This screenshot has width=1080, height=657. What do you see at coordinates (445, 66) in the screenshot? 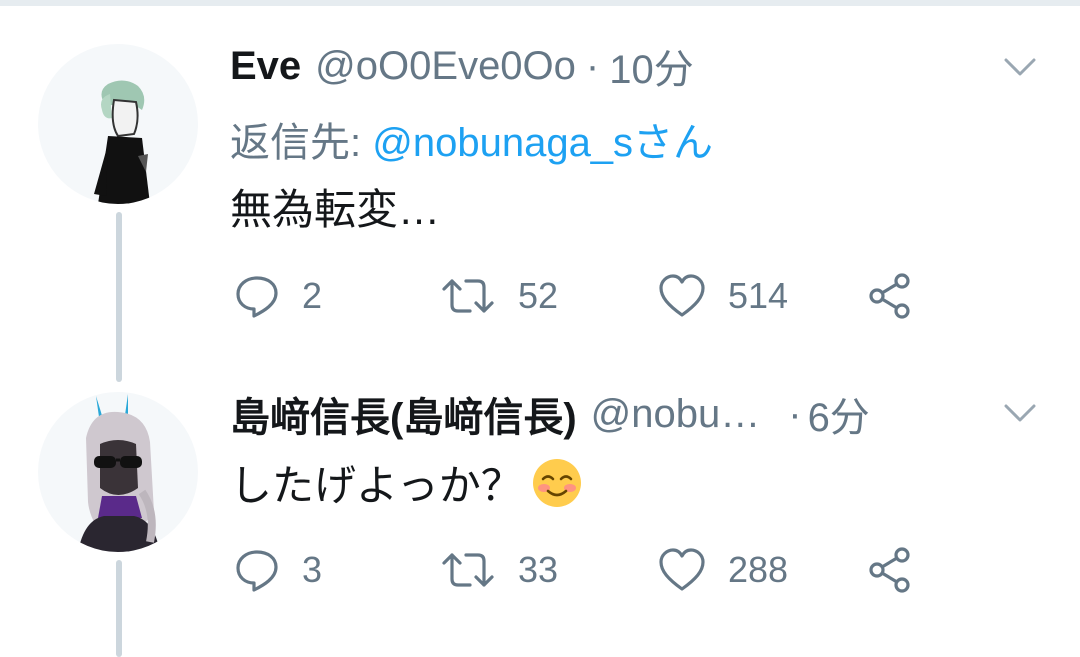
I see `user-handle: @oO0Eve0Oo` at bounding box center [445, 66].